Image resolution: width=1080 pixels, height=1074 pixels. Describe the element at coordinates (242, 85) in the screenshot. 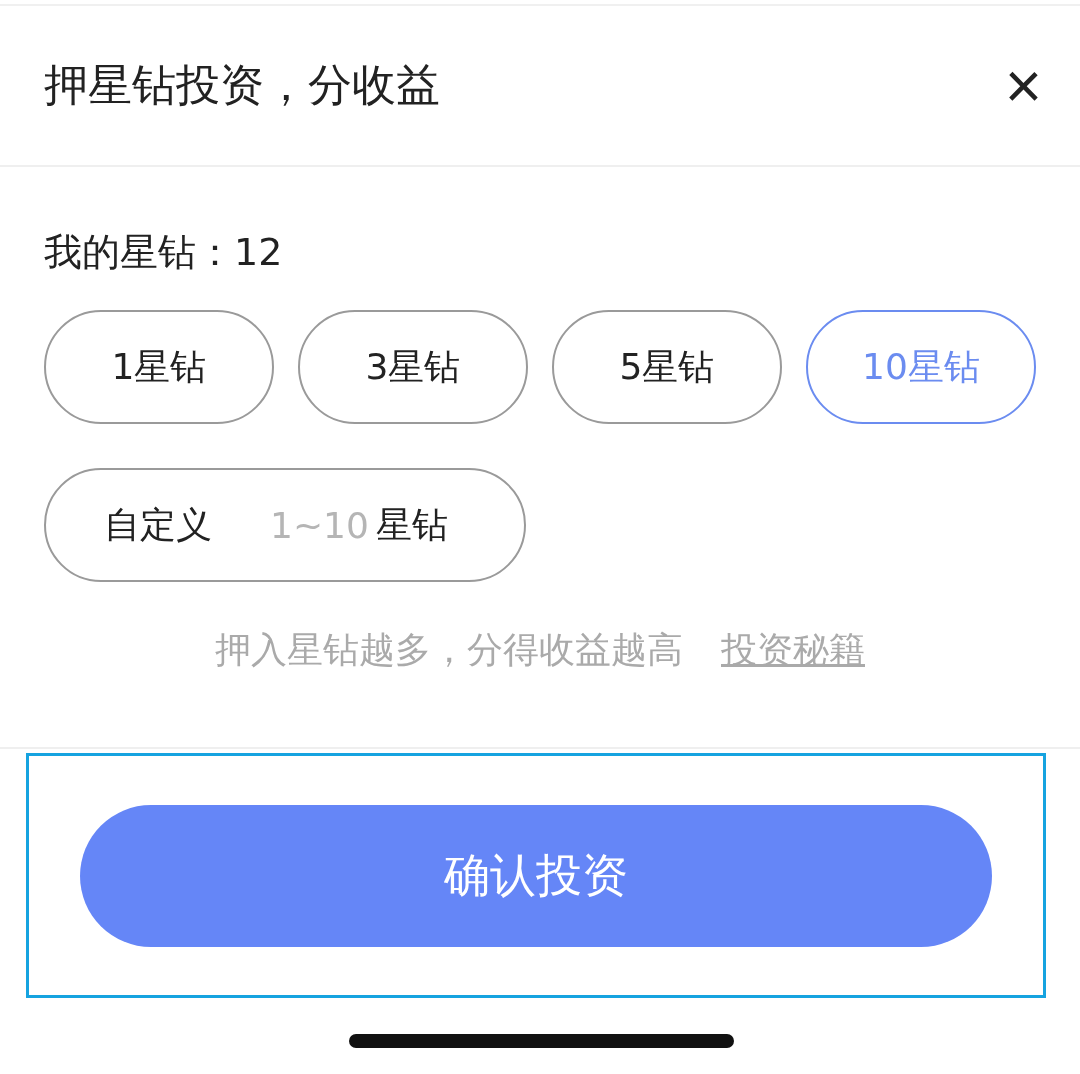

I see `sheet-title: 押星钻投资，分收益` at that location.